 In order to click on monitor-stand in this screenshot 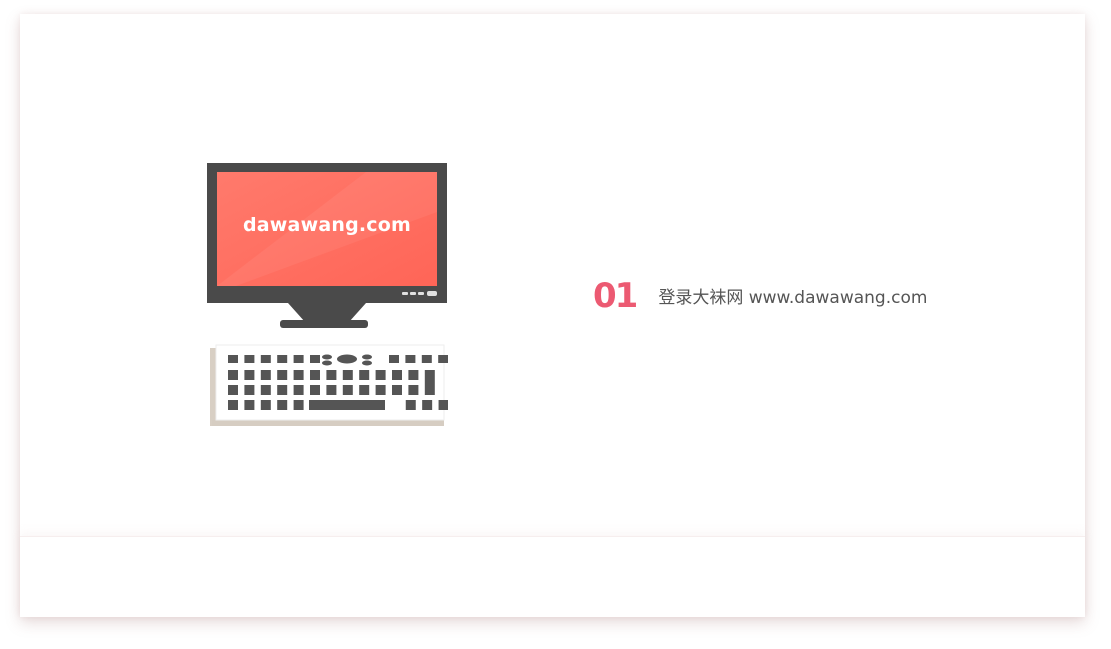, I will do `click(327, 312)`.